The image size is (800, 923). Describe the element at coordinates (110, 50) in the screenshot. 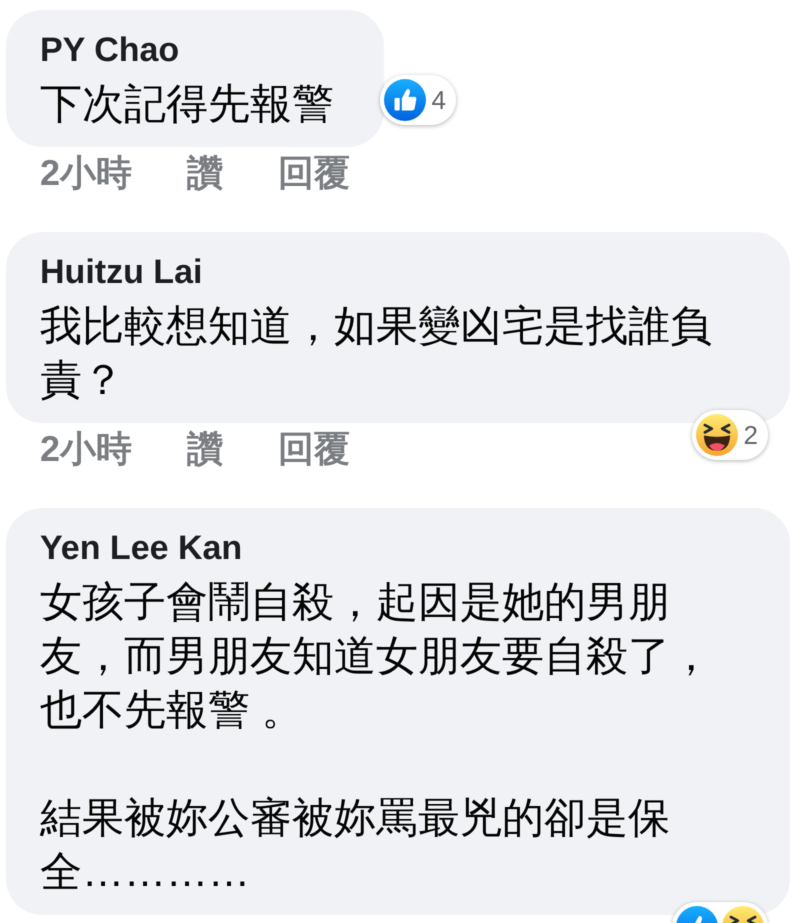

I see `author-name: PY Chao` at that location.